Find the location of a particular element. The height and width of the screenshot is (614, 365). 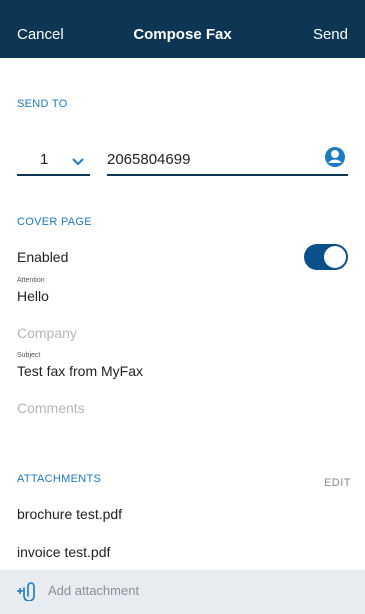

paperclip-add-icon is located at coordinates (27, 593).